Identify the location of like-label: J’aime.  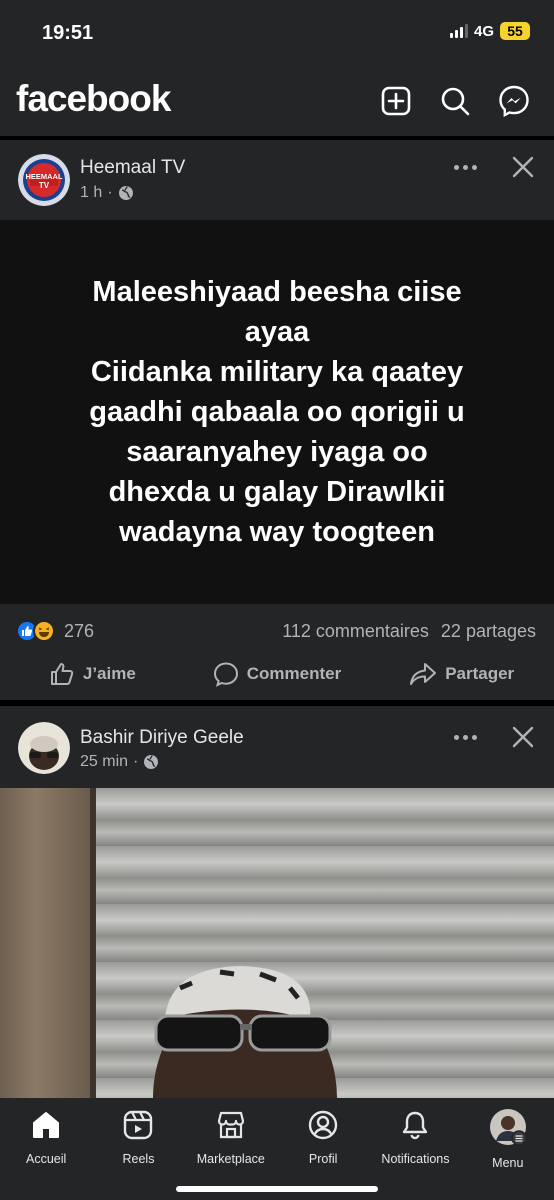
(109, 673).